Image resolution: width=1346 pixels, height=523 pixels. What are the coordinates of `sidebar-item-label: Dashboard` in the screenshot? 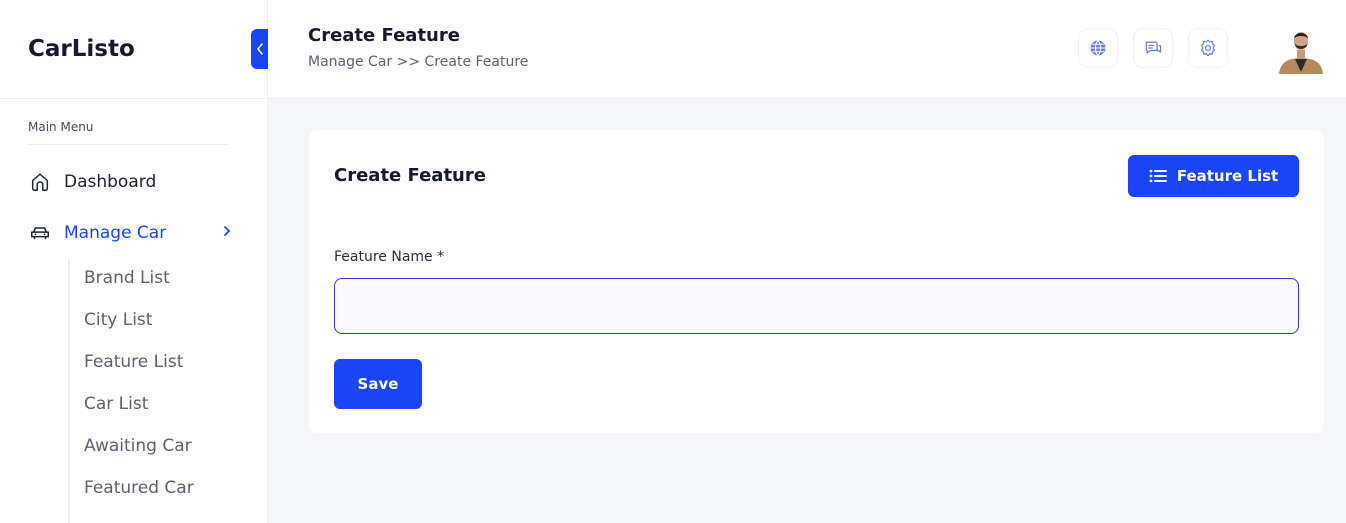 It's located at (110, 182).